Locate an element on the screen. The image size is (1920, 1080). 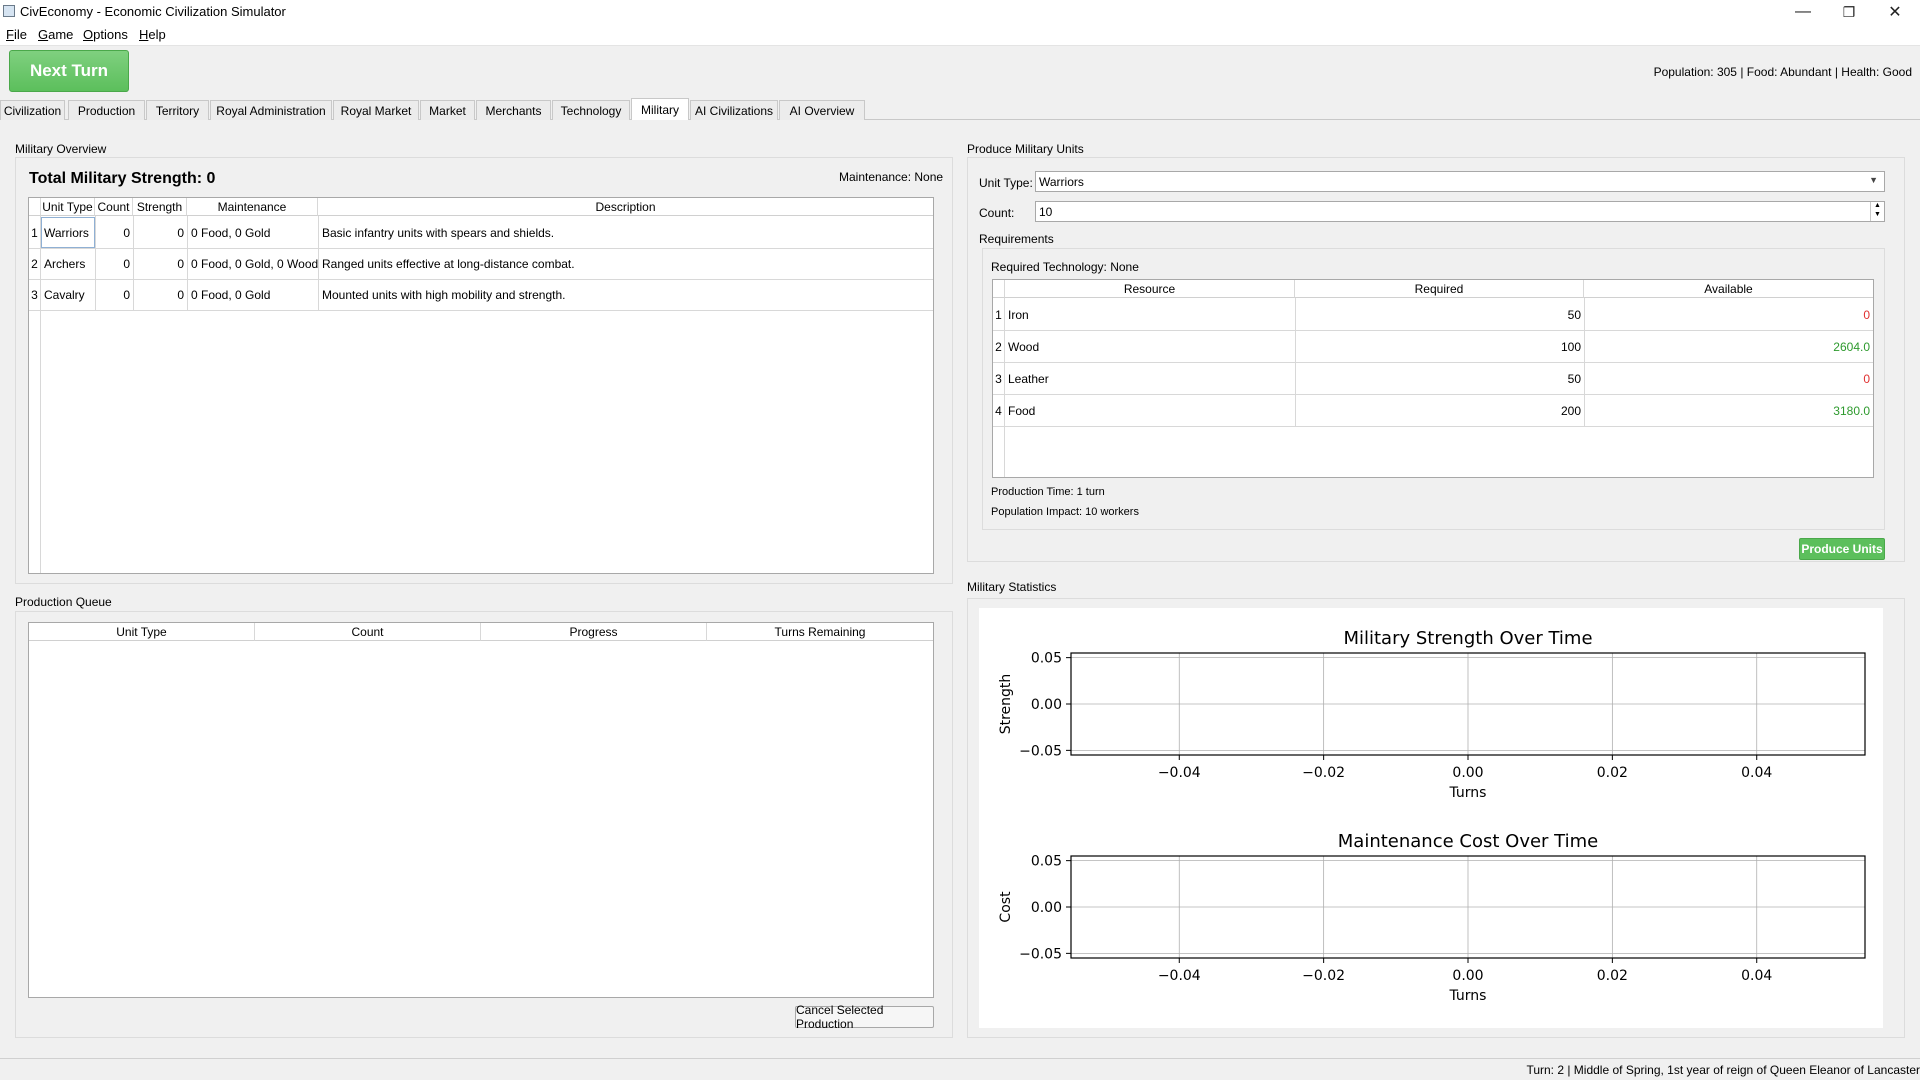
production-queue-title: Production Queue is located at coordinates (63, 602).